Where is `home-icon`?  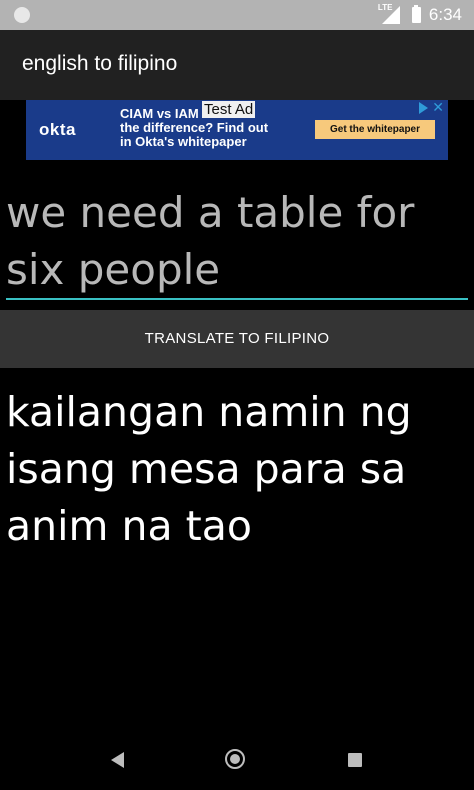
home-icon is located at coordinates (235, 759).